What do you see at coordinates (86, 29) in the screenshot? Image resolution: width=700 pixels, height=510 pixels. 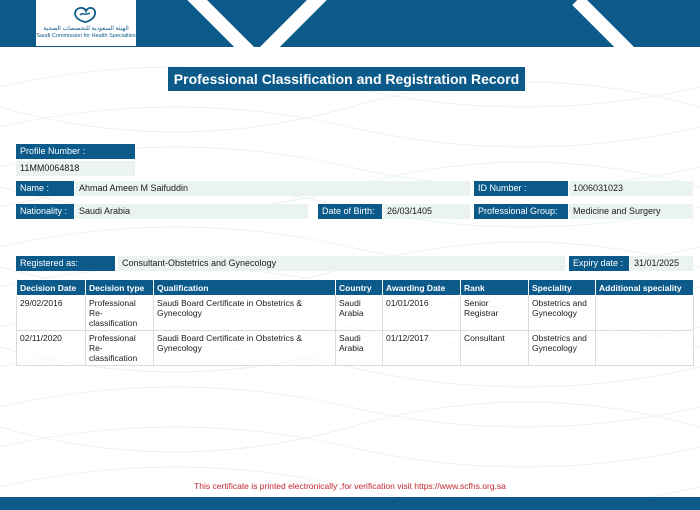 I see `logo-arabic-text: الهيئة السعودية للتخصصات الصحية` at bounding box center [86, 29].